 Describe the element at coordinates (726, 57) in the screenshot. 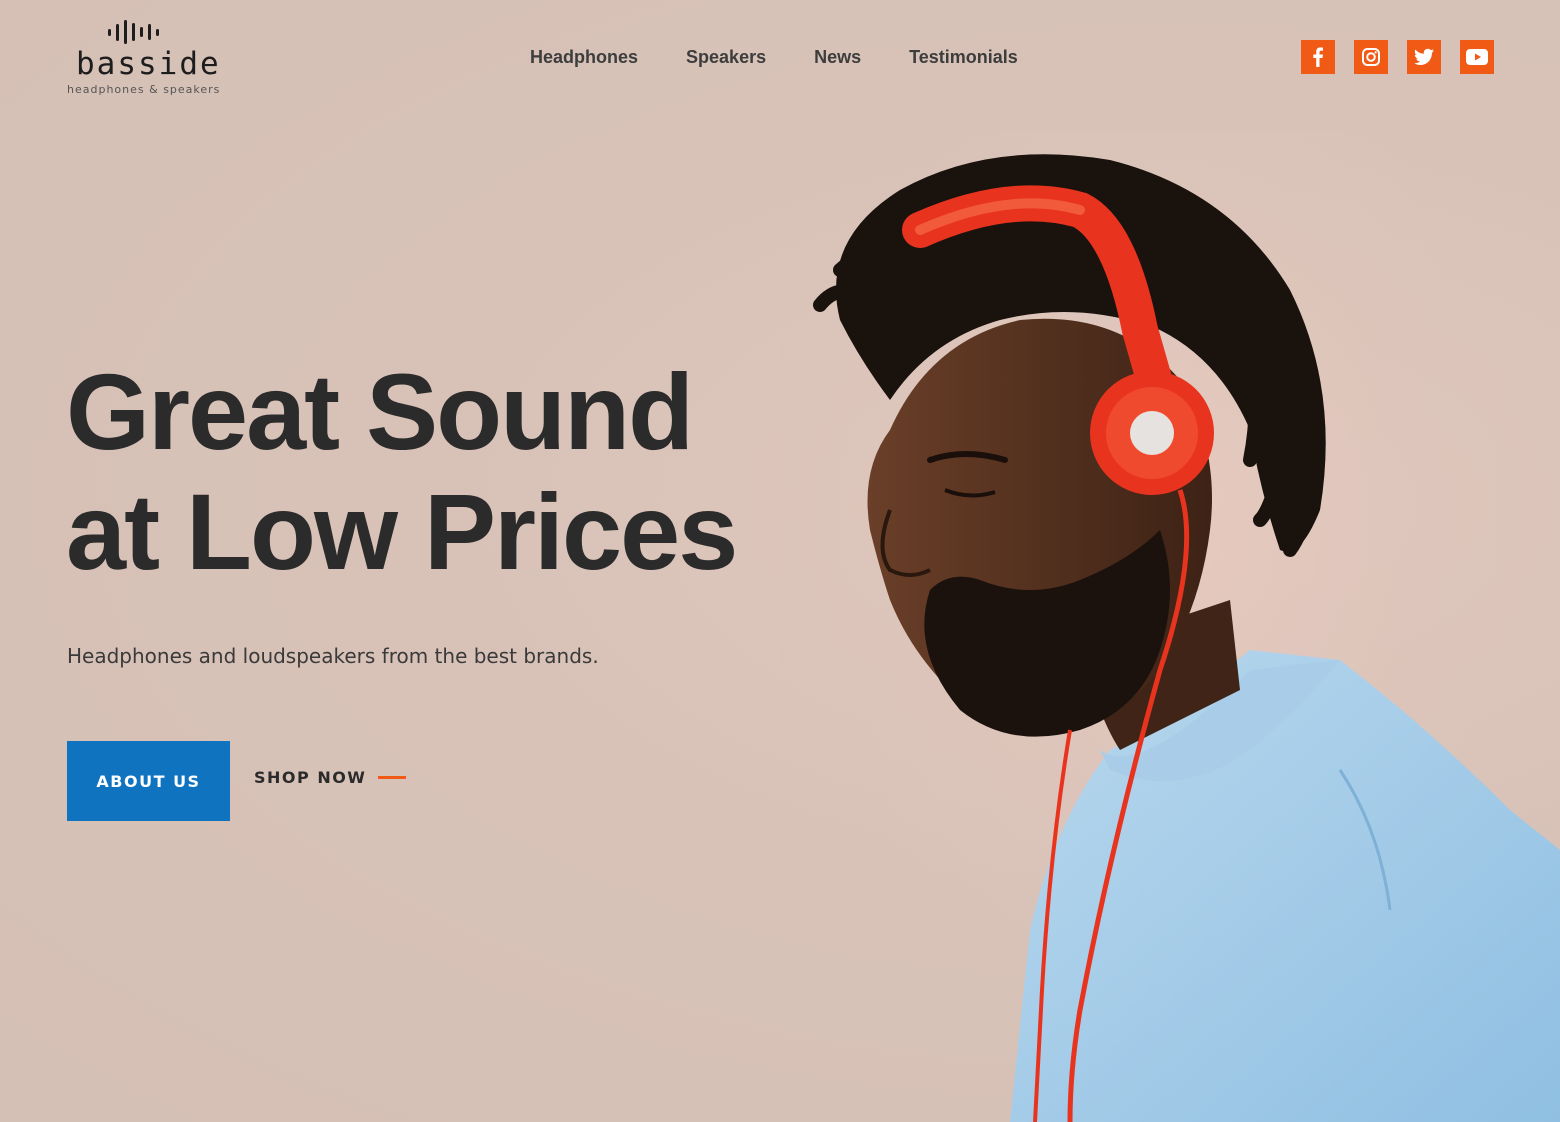

I see `nav-item-speakers: Speakers` at that location.